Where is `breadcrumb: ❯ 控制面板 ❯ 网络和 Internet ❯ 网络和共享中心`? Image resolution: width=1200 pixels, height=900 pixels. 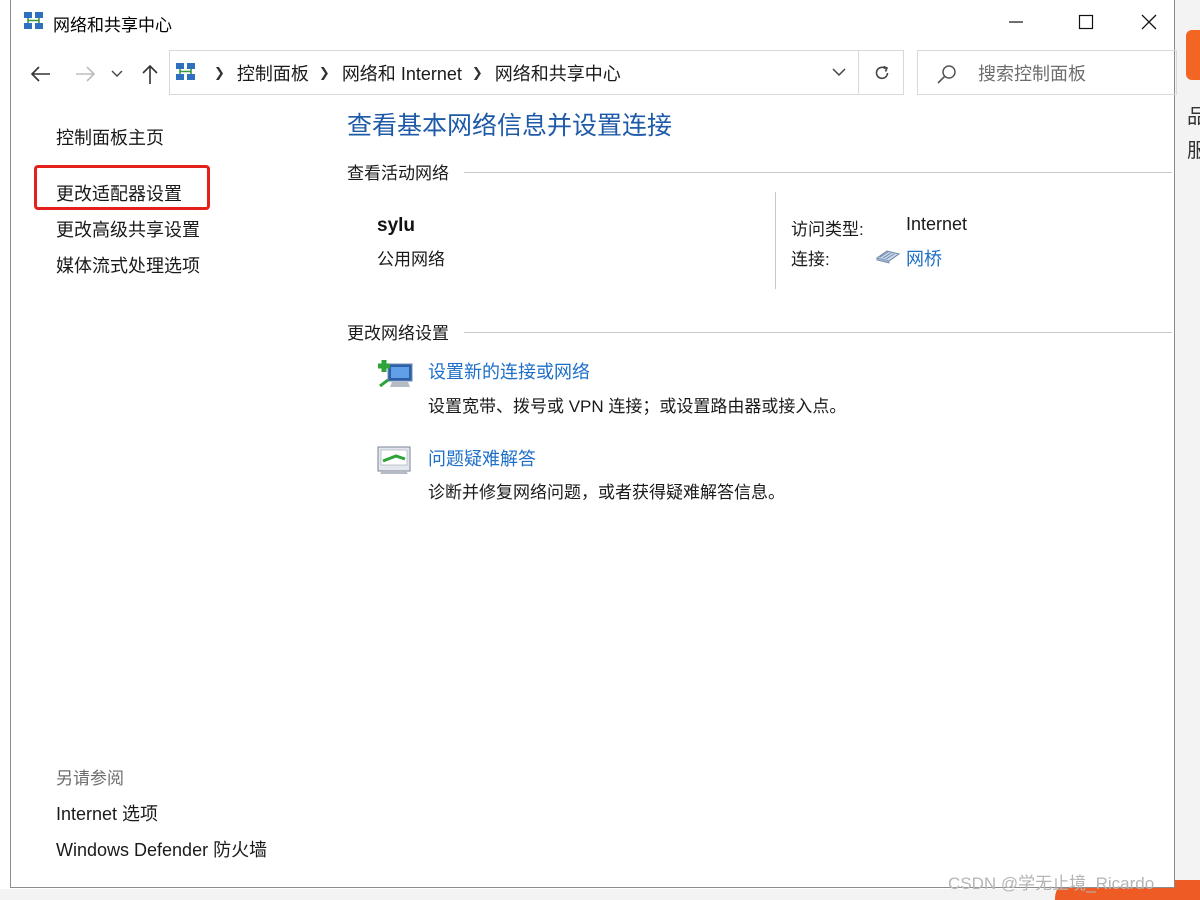
breadcrumb: ❯ 控制面板 ❯ 网络和 Internet ❯ 网络和共享中心 is located at coordinates (412, 72).